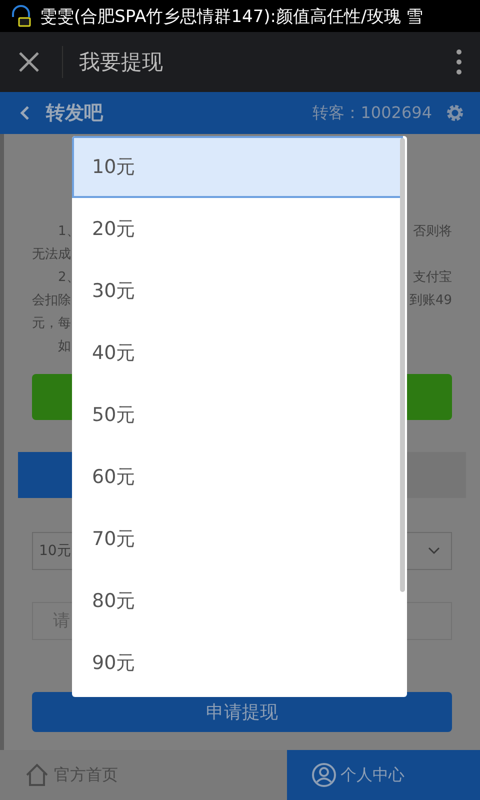 This screenshot has width=480, height=800. What do you see at coordinates (455, 113) in the screenshot?
I see `settings-icon` at bounding box center [455, 113].